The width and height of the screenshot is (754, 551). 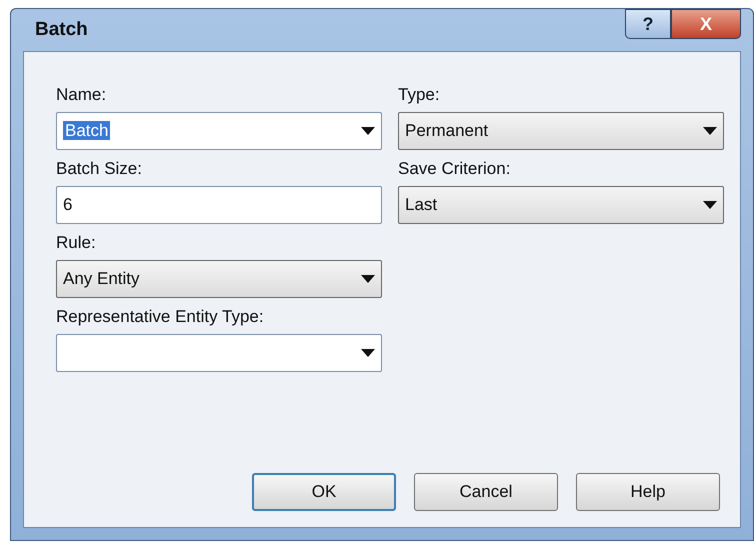 I want to click on dropdown: Last, so click(x=561, y=205).